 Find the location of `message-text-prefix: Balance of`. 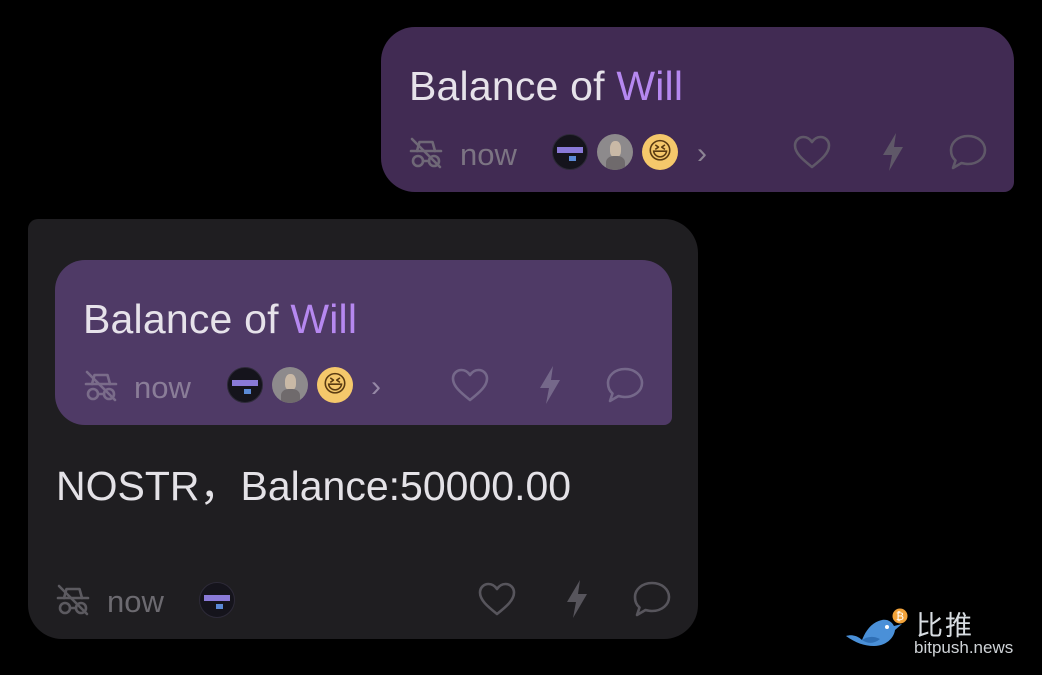

message-text-prefix: Balance of is located at coordinates (513, 86).